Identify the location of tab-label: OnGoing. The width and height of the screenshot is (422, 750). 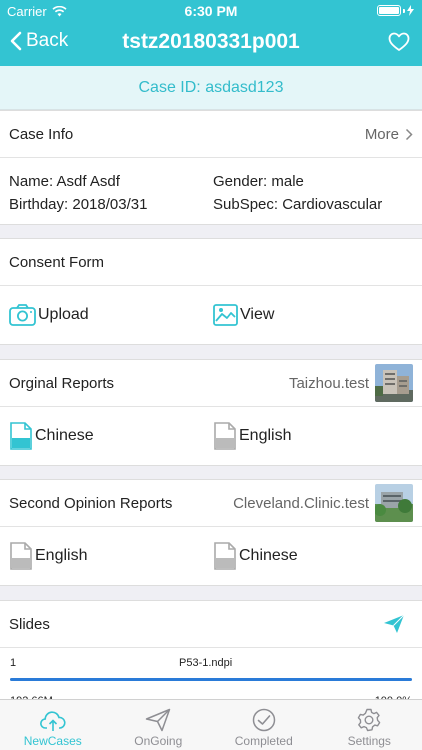
(158, 741).